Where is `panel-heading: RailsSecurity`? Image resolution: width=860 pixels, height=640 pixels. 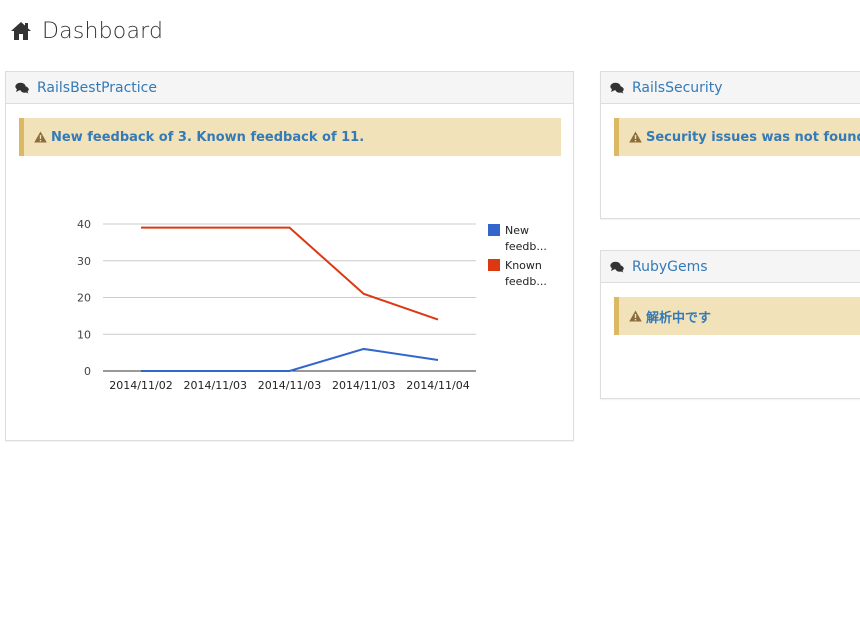
panel-heading: RailsSecurity is located at coordinates (730, 88).